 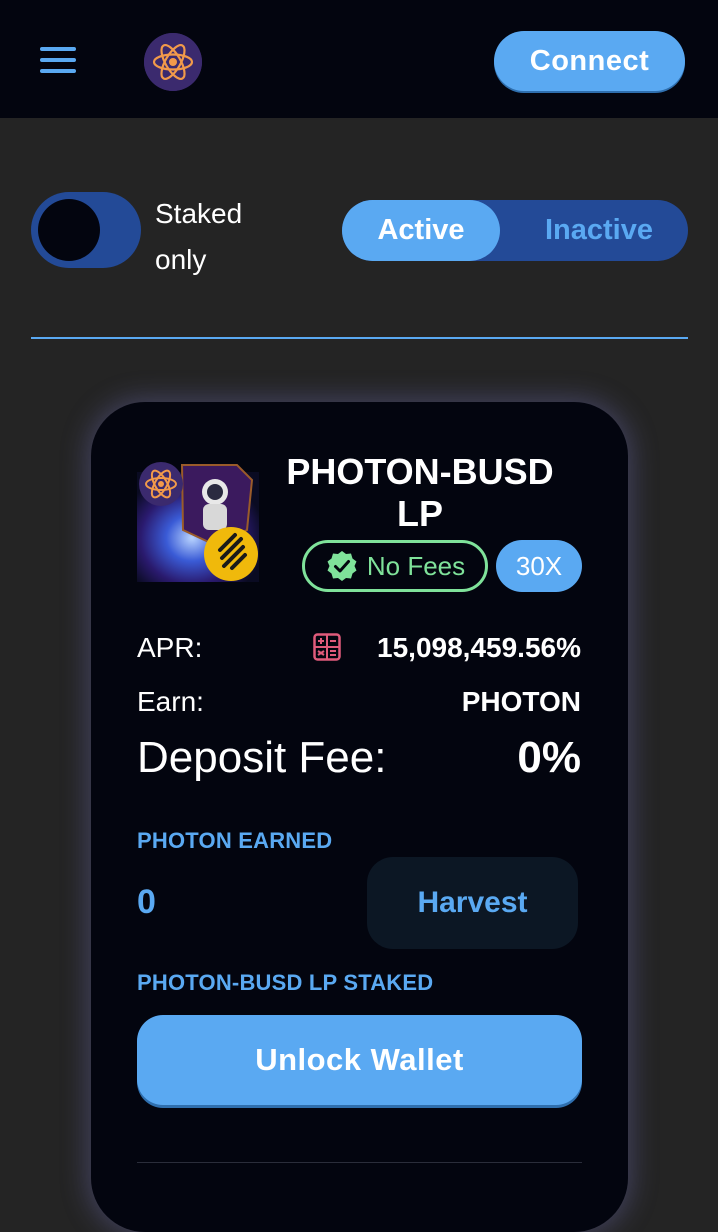 What do you see at coordinates (359, 1162) in the screenshot?
I see `card-divider` at bounding box center [359, 1162].